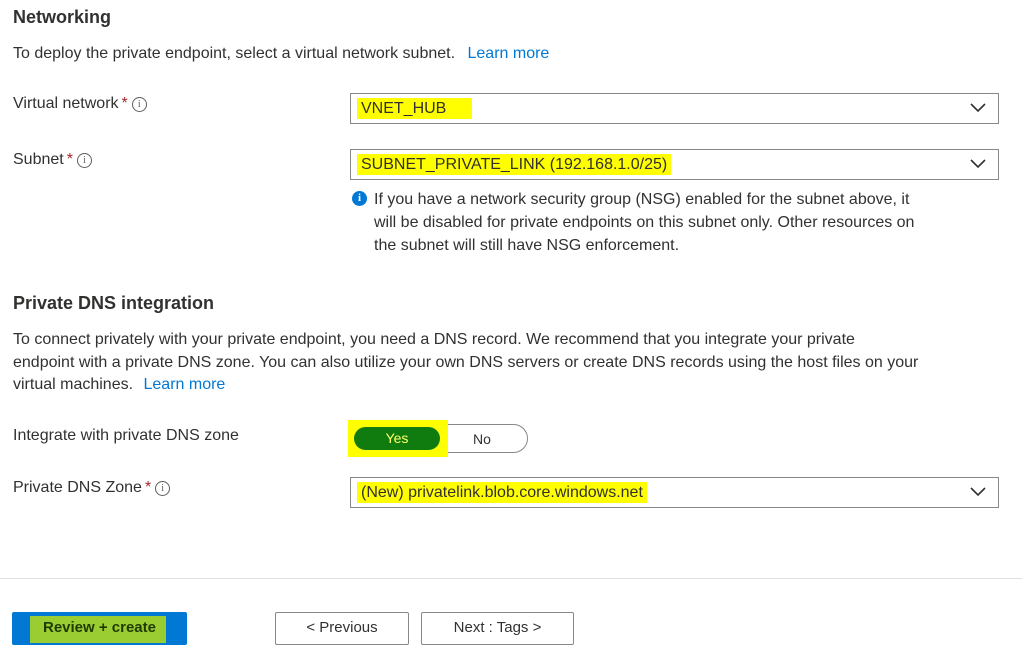  I want to click on vnet-value-text: VNET_HUB, so click(415, 108).